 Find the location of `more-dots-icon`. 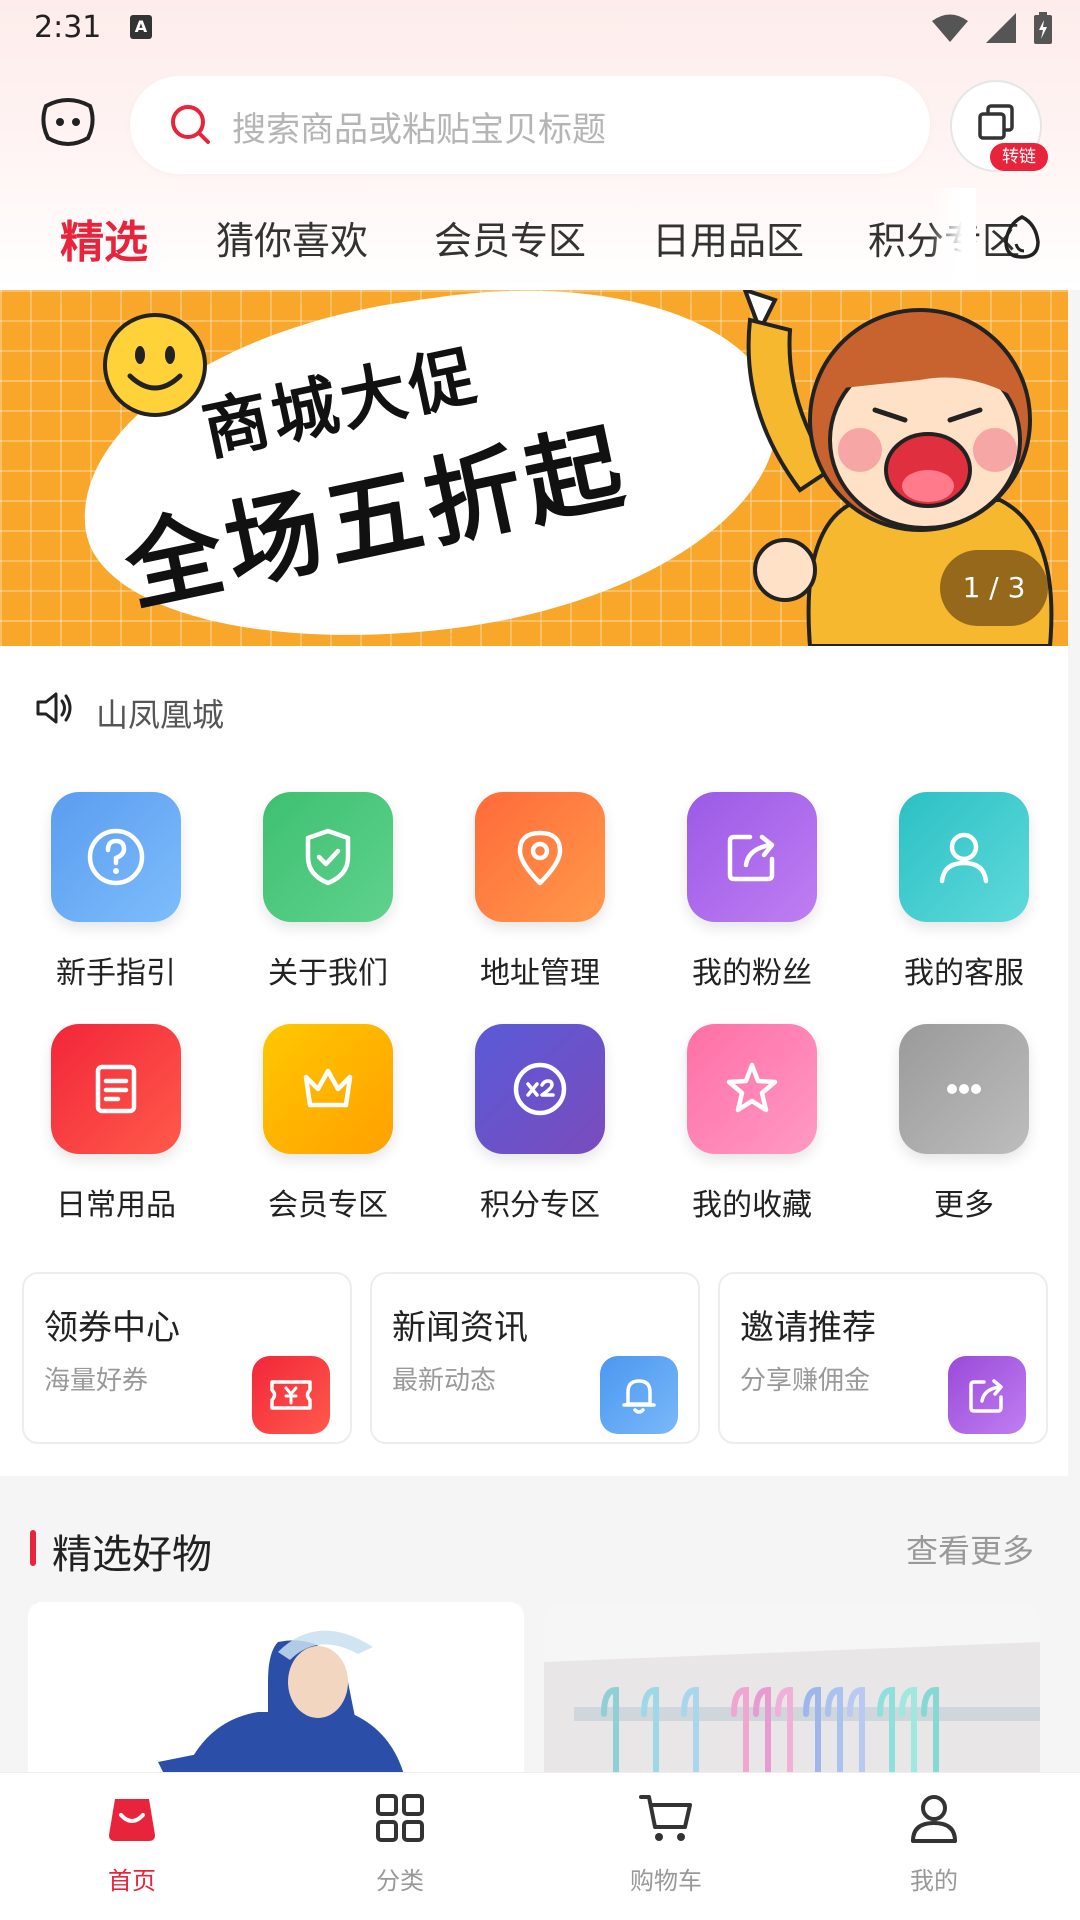

more-dots-icon is located at coordinates (964, 1089).